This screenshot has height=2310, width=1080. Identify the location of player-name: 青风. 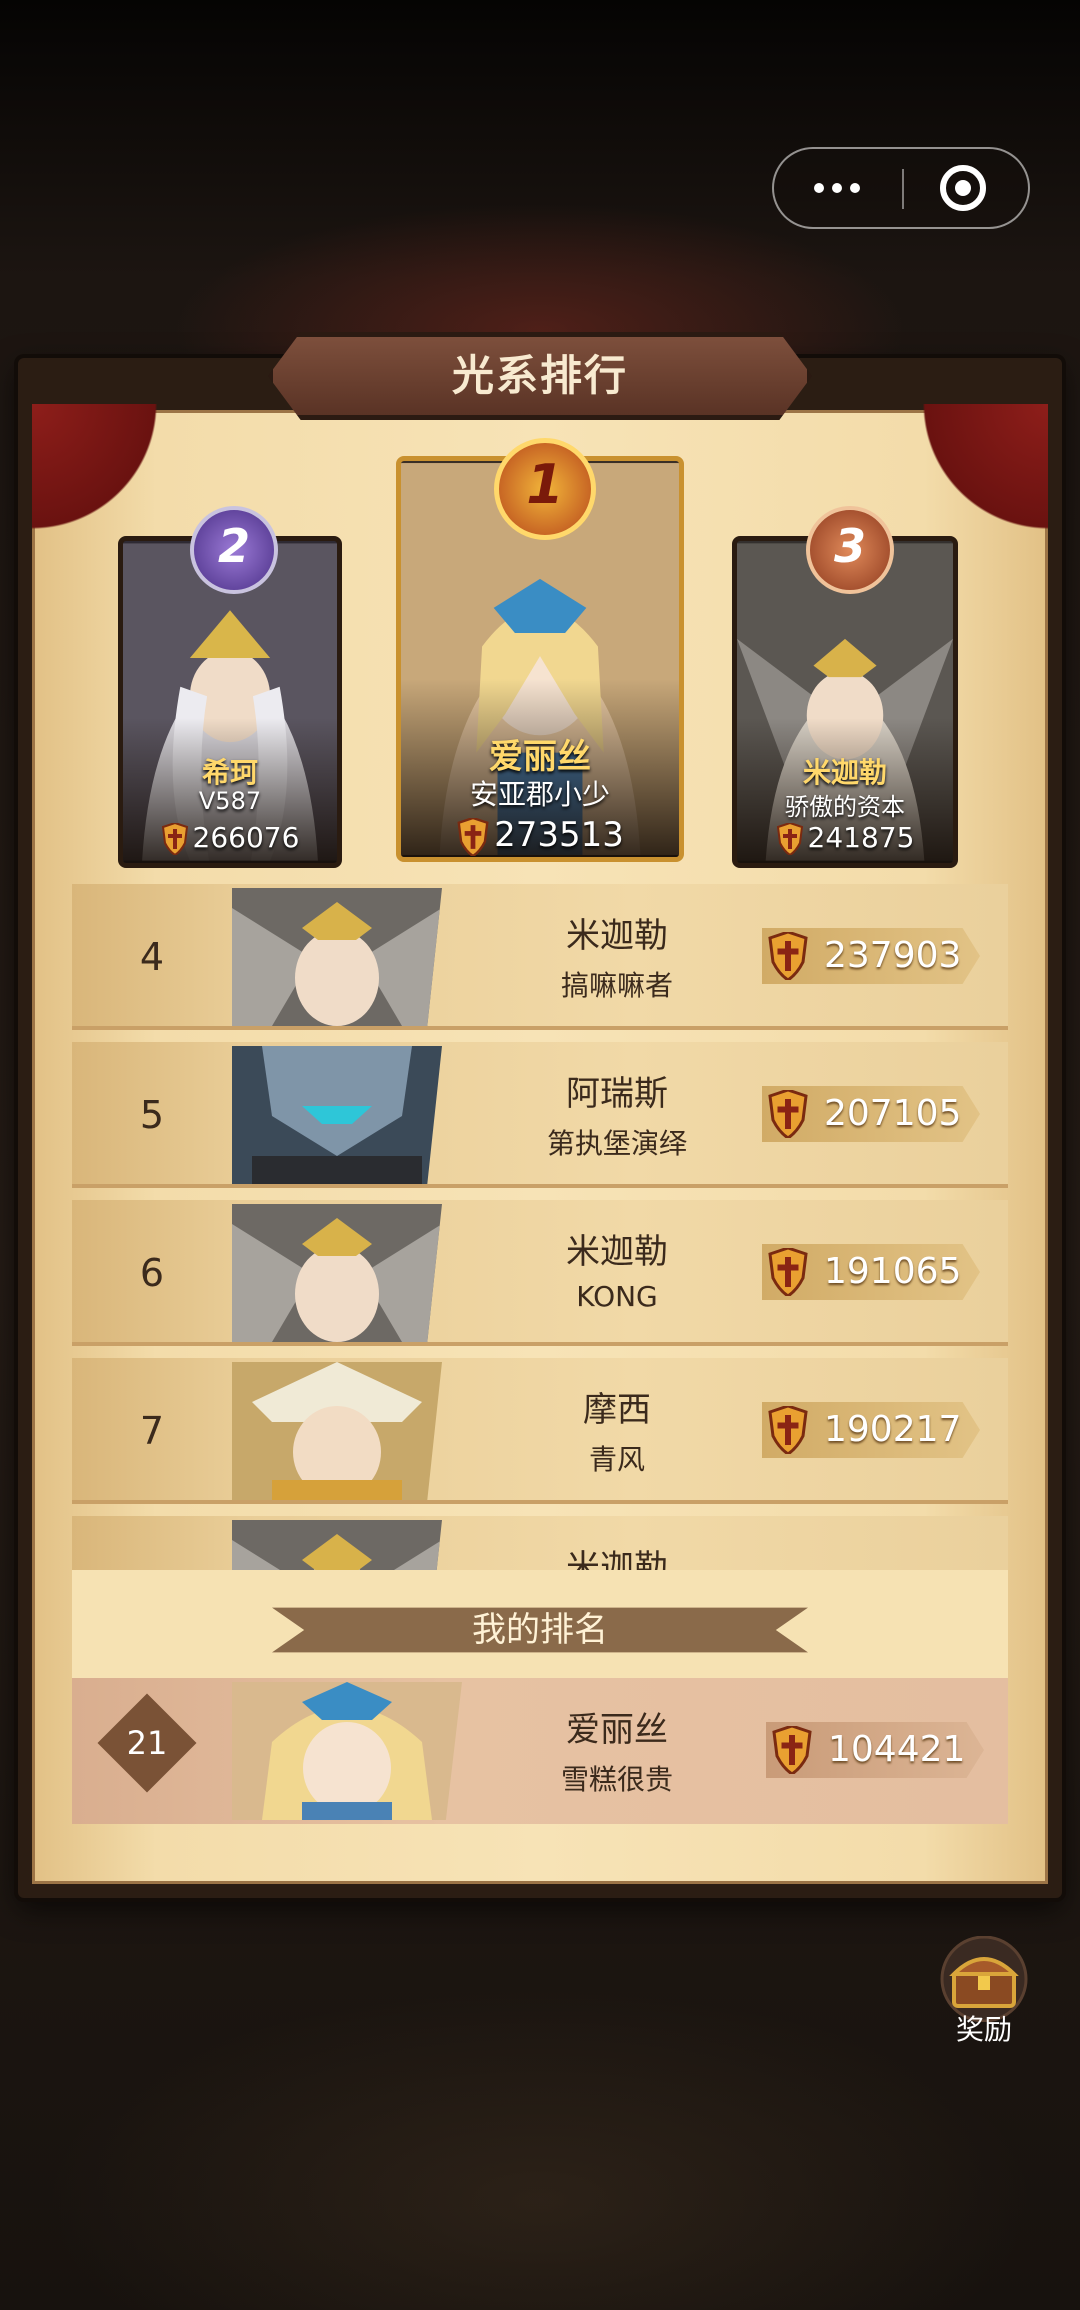
(616, 1459).